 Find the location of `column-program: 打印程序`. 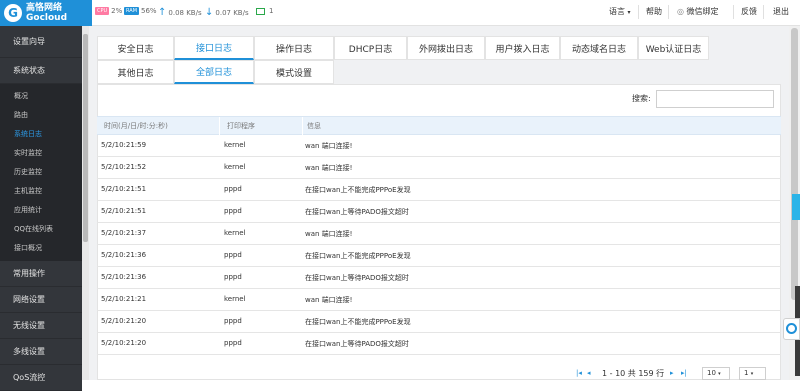

column-program: 打印程序 is located at coordinates (241, 126).